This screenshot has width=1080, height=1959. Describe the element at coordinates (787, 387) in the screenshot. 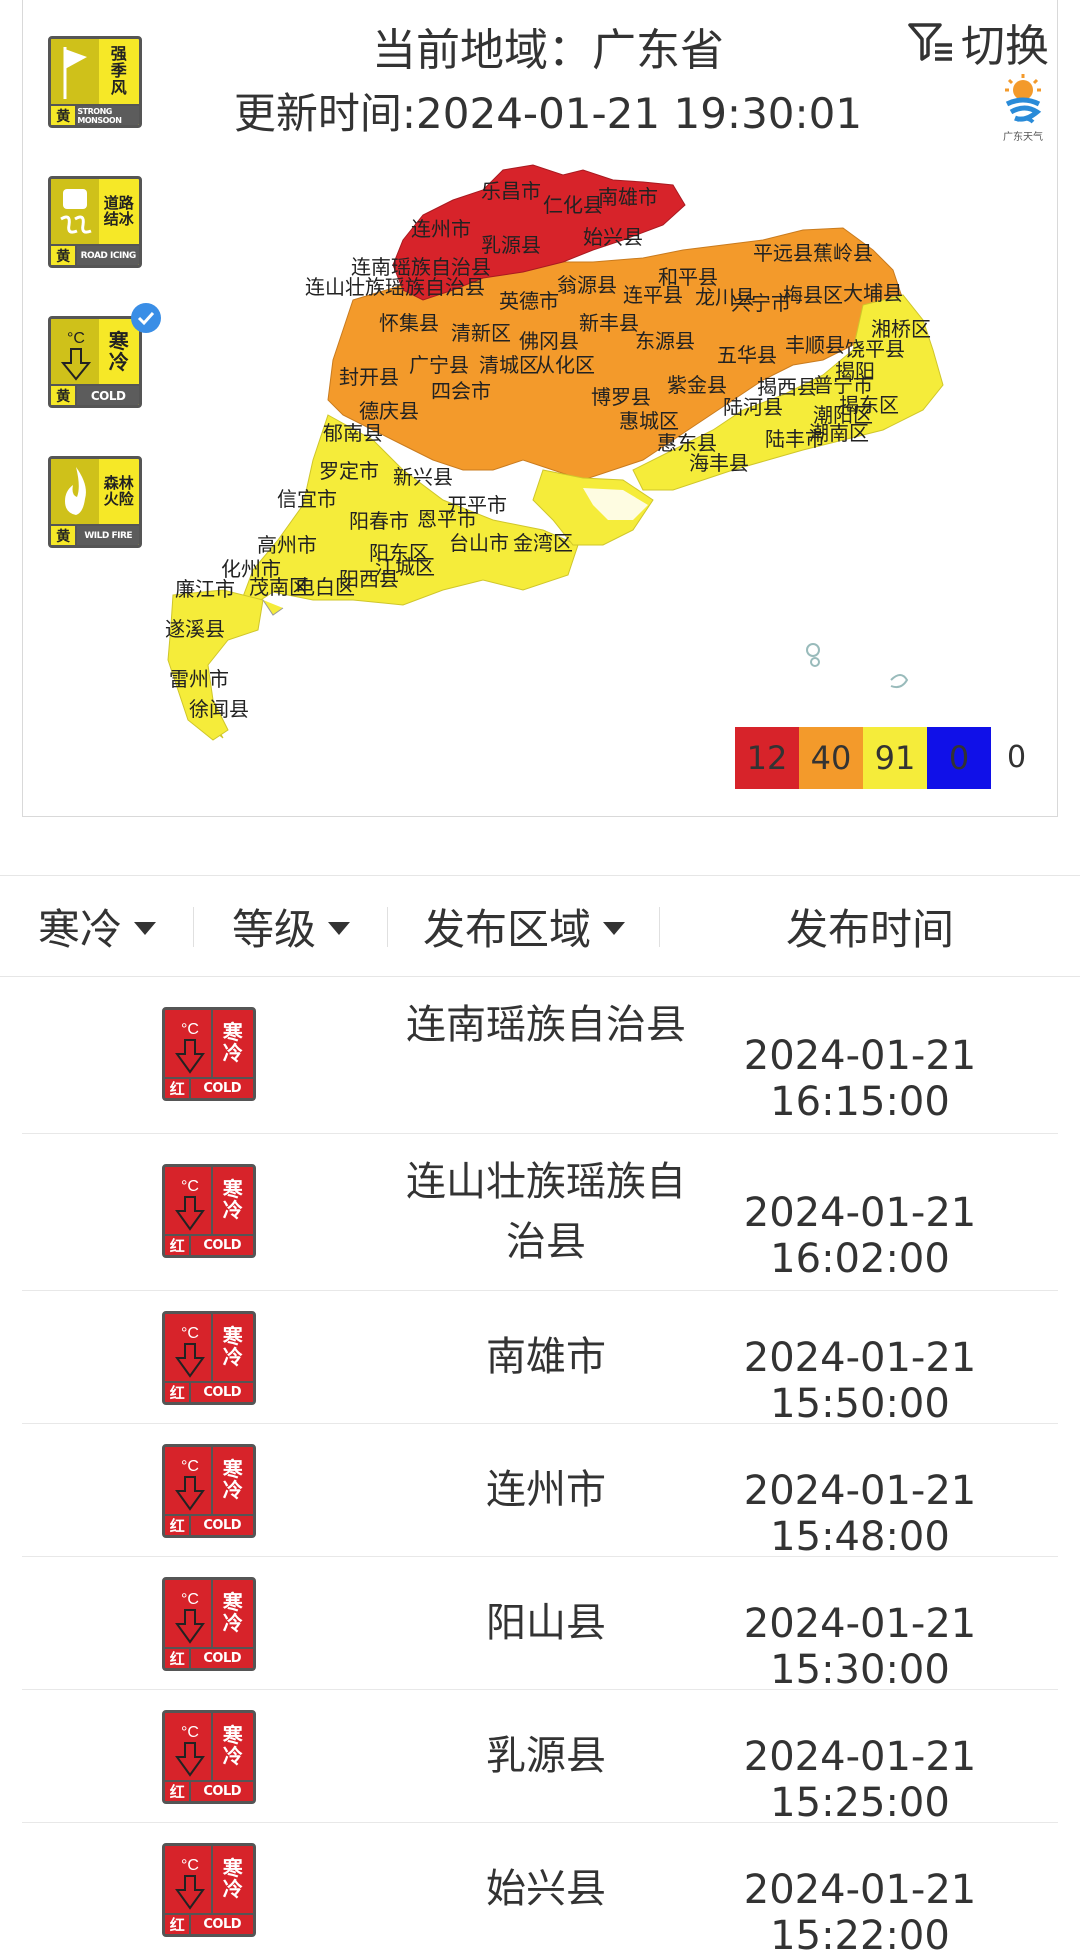

I see `map-label: 揭西县` at that location.